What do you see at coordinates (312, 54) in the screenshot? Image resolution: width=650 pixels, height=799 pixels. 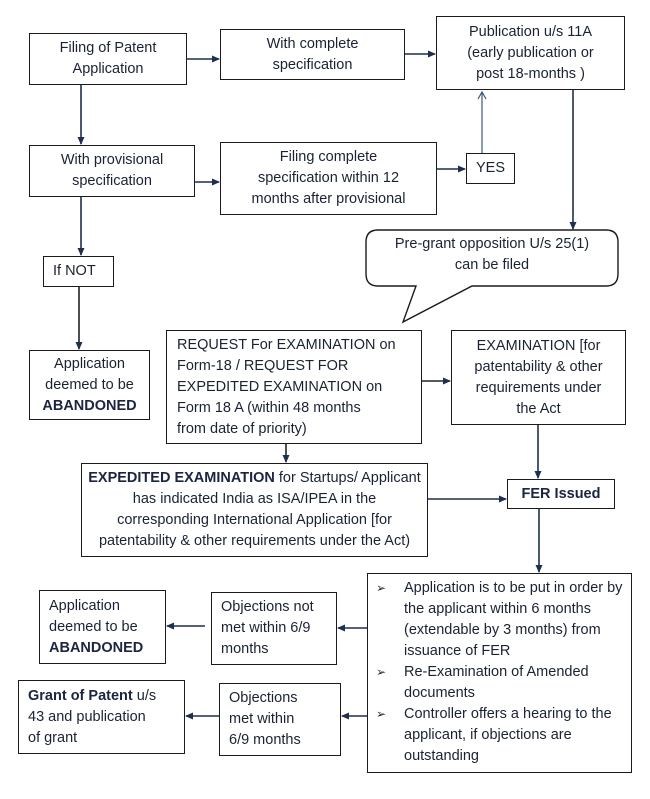 I see `node-with-complete-specification: With complete specification` at bounding box center [312, 54].